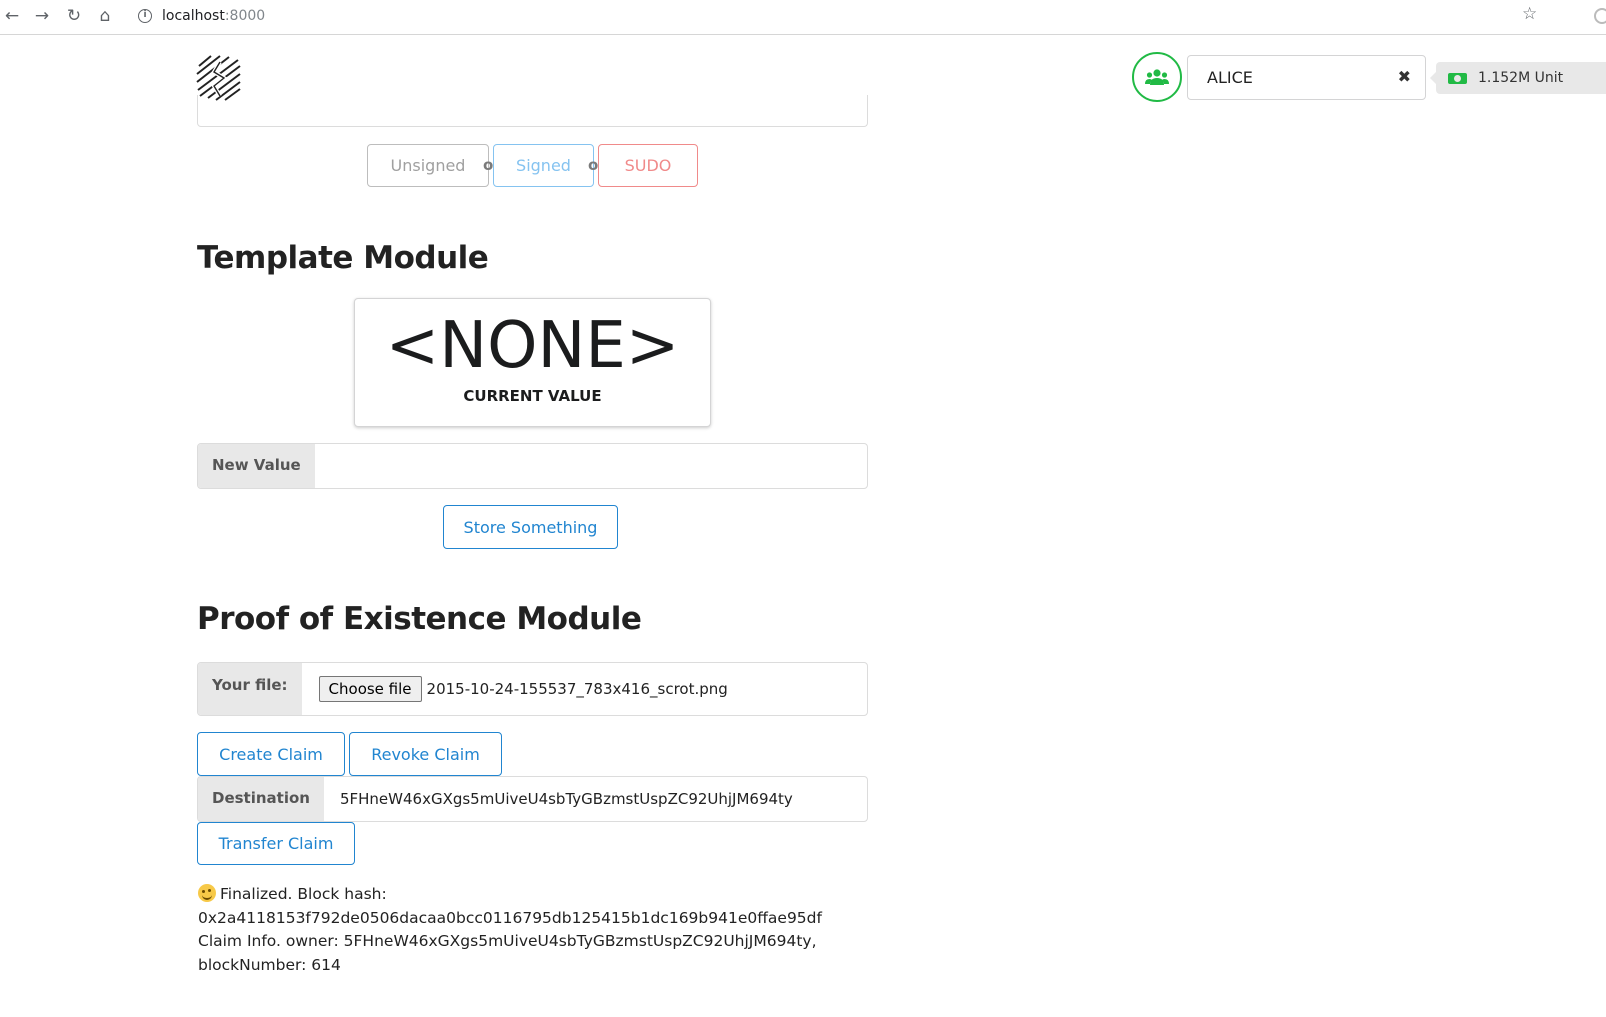  What do you see at coordinates (250, 689) in the screenshot?
I see `file-label: Your file:` at bounding box center [250, 689].